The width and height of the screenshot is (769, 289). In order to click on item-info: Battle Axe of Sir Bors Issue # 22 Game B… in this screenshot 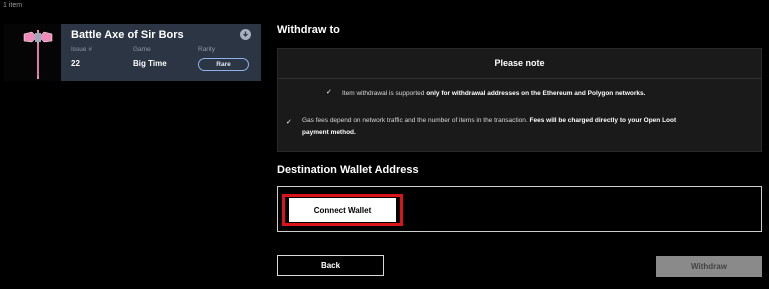, I will do `click(161, 52)`.